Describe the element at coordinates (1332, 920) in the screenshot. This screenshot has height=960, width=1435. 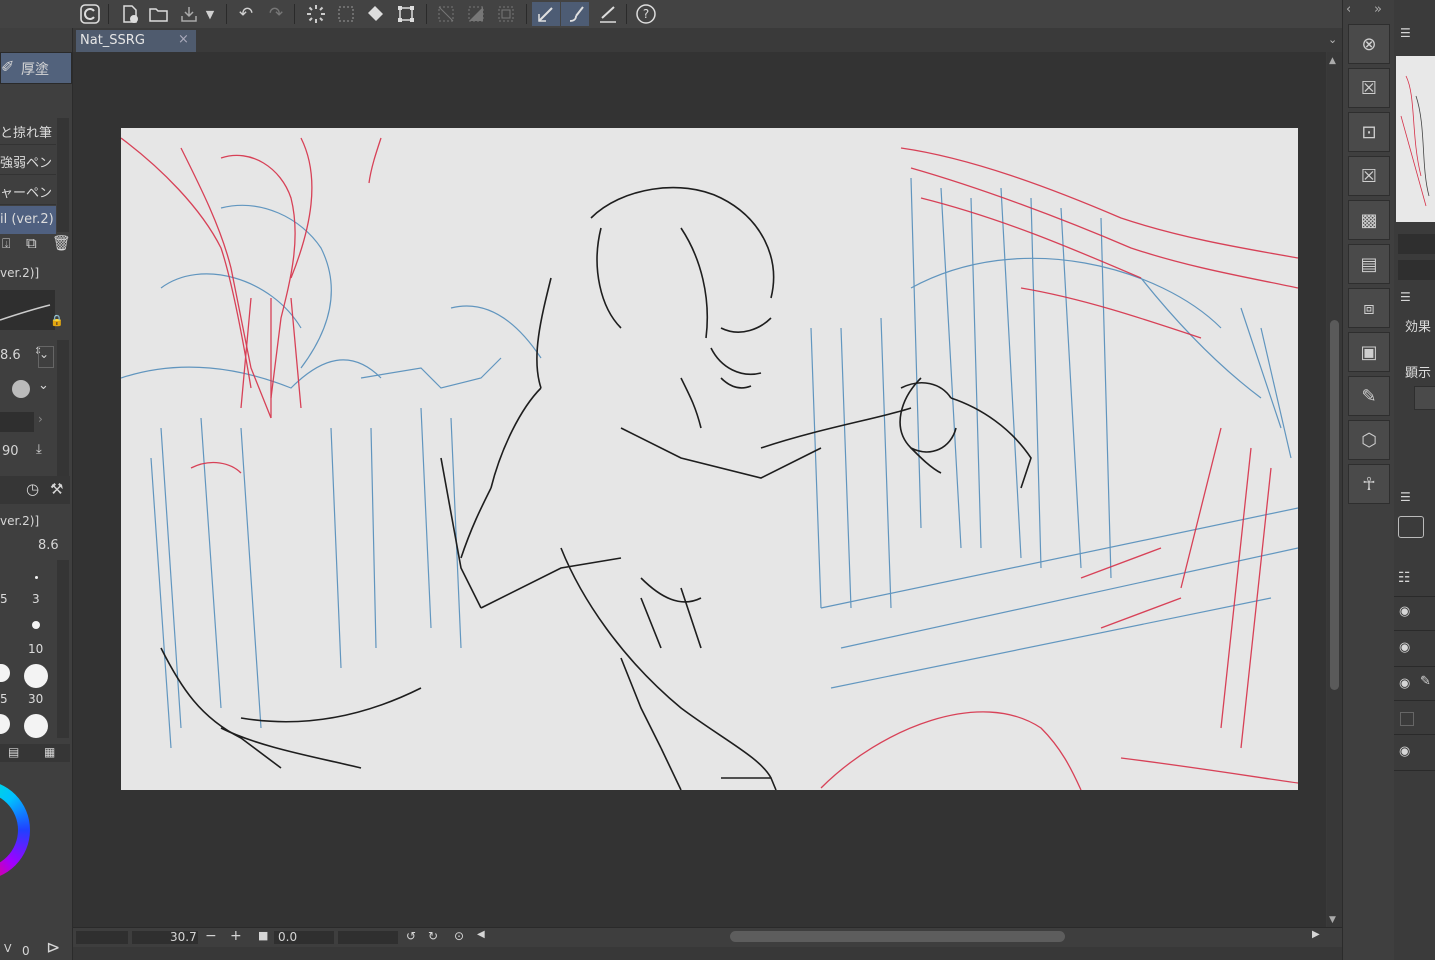
I see `scroll-down-icon: ▼` at that location.